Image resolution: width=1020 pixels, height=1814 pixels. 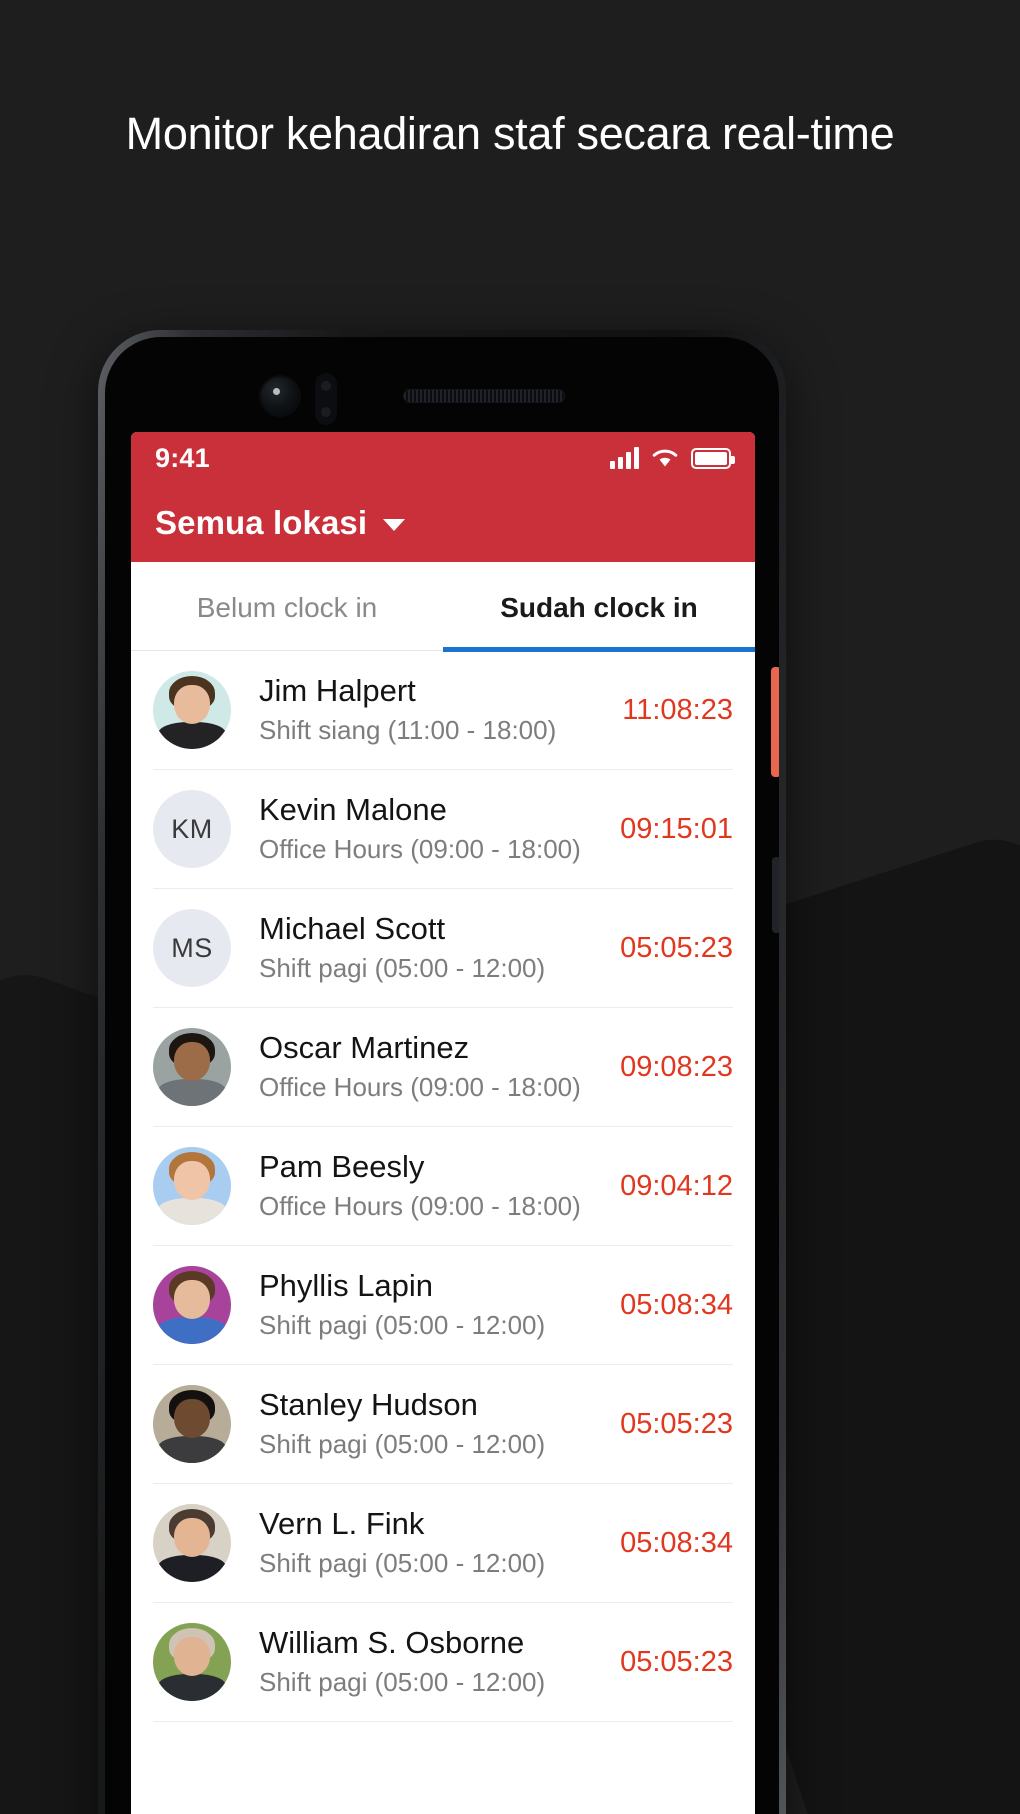 What do you see at coordinates (287, 606) in the screenshot?
I see `tab-belum-clock-in: Belum clock in` at bounding box center [287, 606].